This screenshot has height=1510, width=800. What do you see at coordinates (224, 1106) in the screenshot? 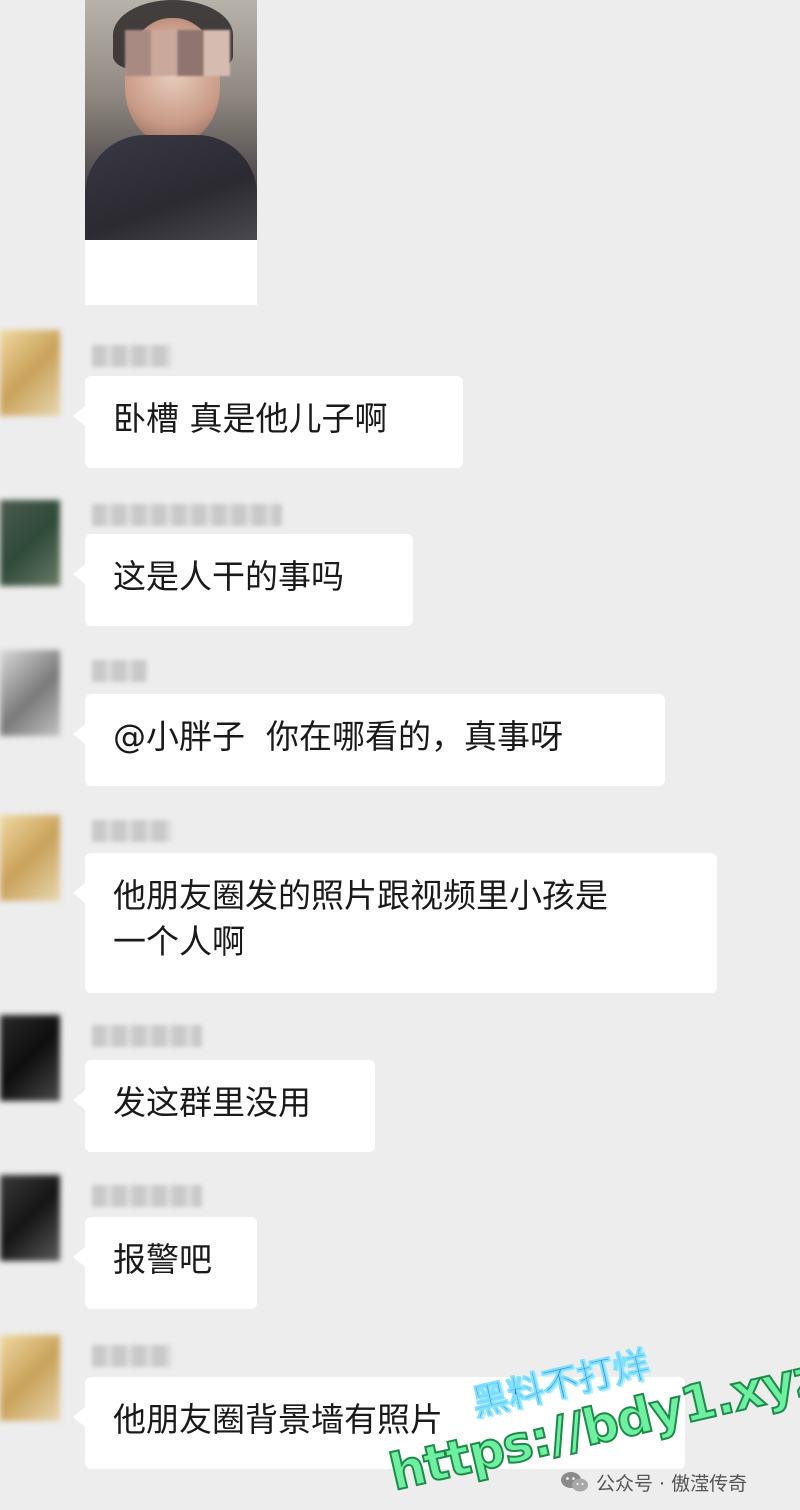
I see `message-bubble: 发这群里没用` at bounding box center [224, 1106].